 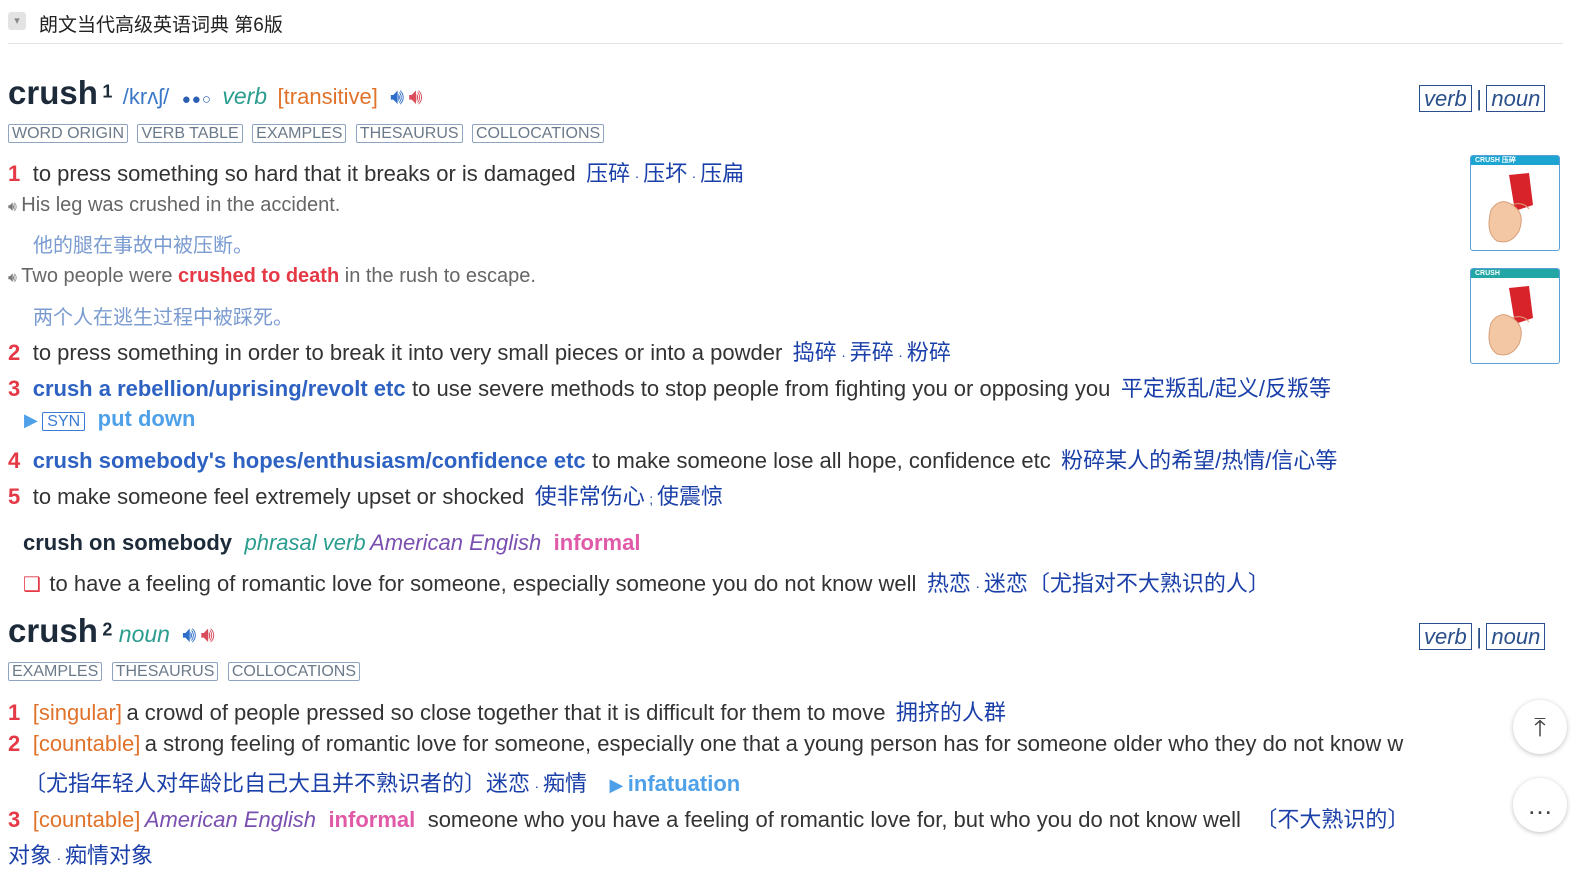 What do you see at coordinates (163, 315) in the screenshot?
I see `example-2-translation: 两个人在逃生过程中被踩死。` at bounding box center [163, 315].